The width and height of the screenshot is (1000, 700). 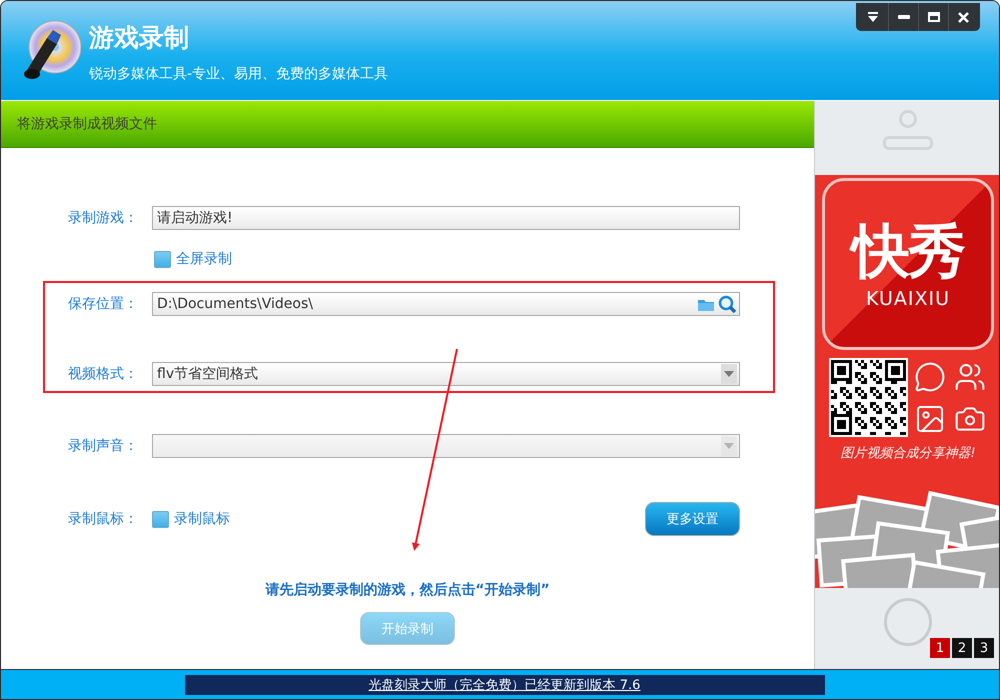 What do you see at coordinates (907, 381) in the screenshot?
I see `ad-banner: 快秀 KUAIXIU 图片视频合成分享神器!` at bounding box center [907, 381].